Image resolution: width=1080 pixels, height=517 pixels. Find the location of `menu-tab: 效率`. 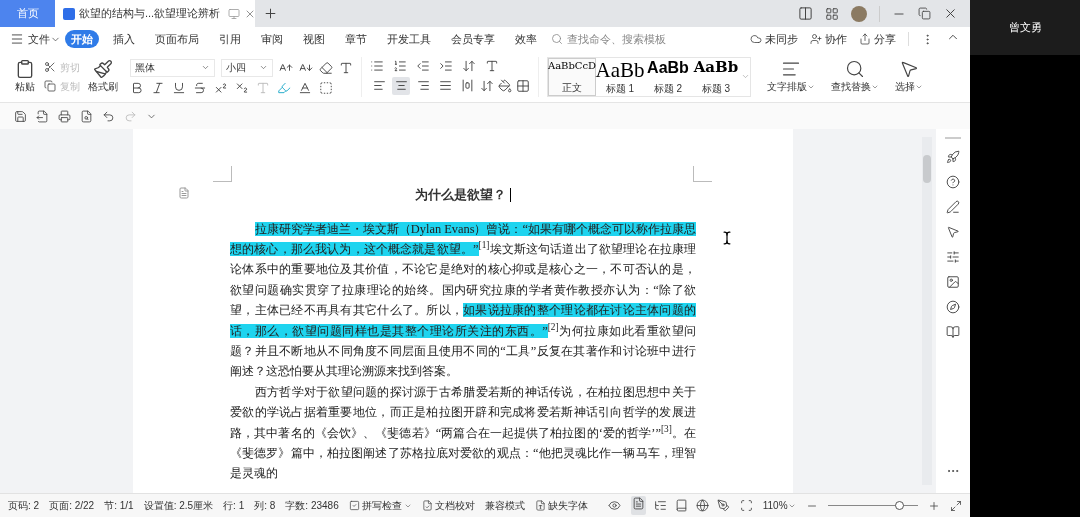

menu-tab: 效率 is located at coordinates (526, 39).